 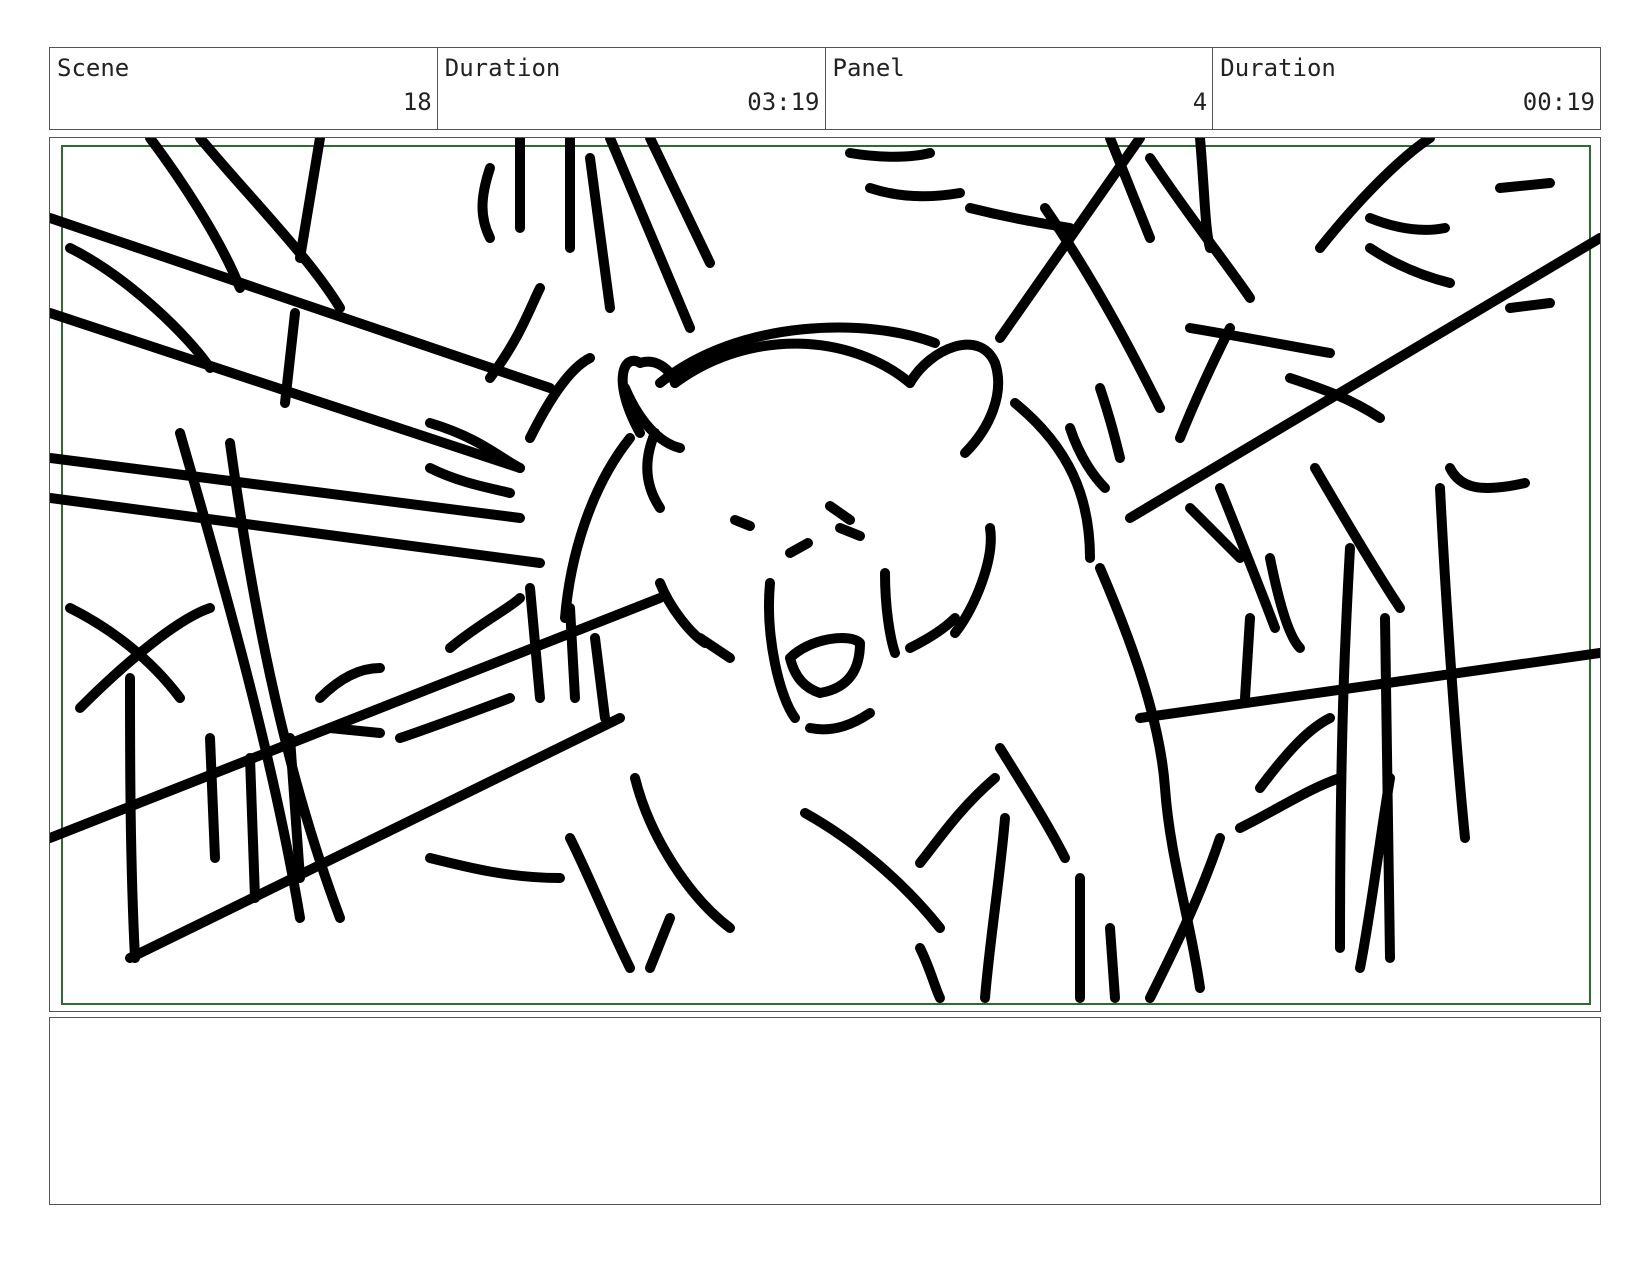 What do you see at coordinates (825, 1111) in the screenshot?
I see `panel-notes-box` at bounding box center [825, 1111].